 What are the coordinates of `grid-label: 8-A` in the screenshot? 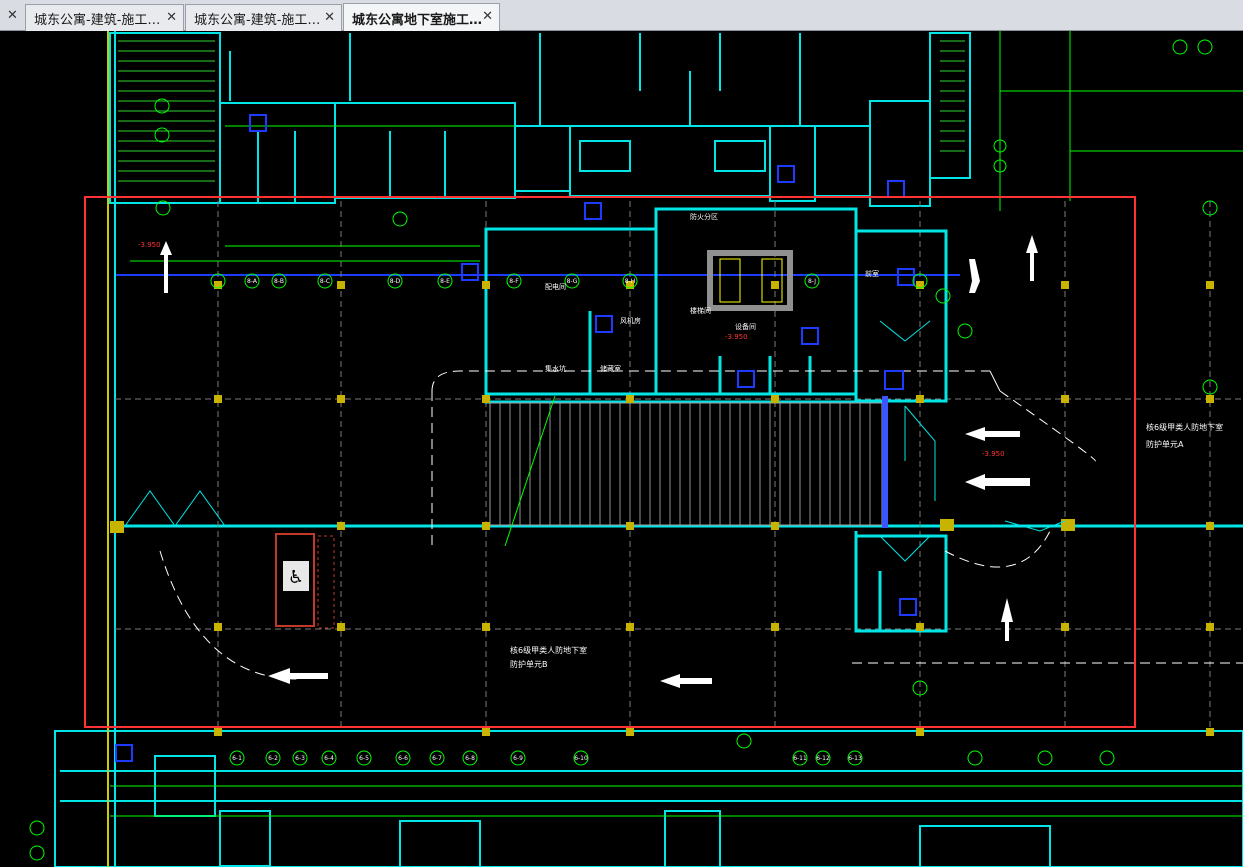 It's located at (252, 281).